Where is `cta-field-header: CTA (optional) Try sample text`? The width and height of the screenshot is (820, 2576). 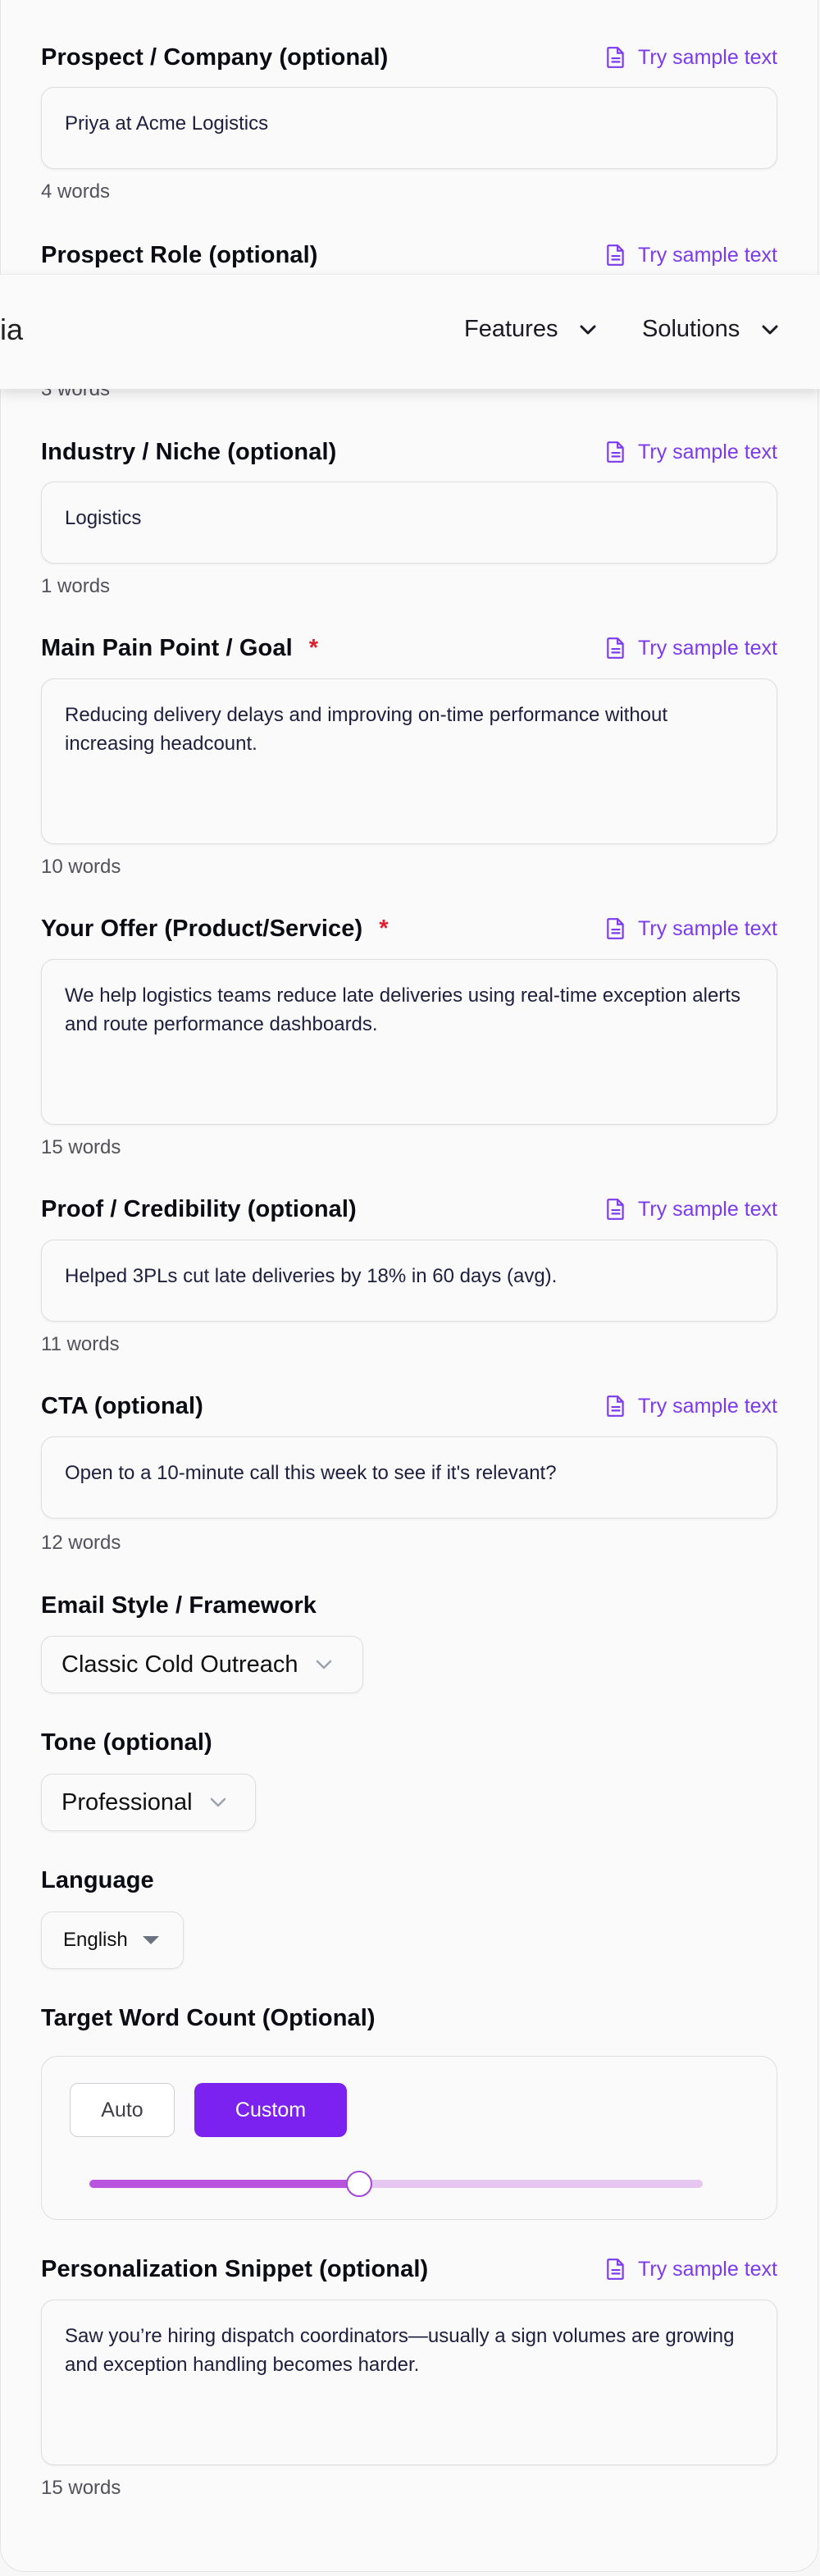 cta-field-header: CTA (optional) Try sample text is located at coordinates (409, 1406).